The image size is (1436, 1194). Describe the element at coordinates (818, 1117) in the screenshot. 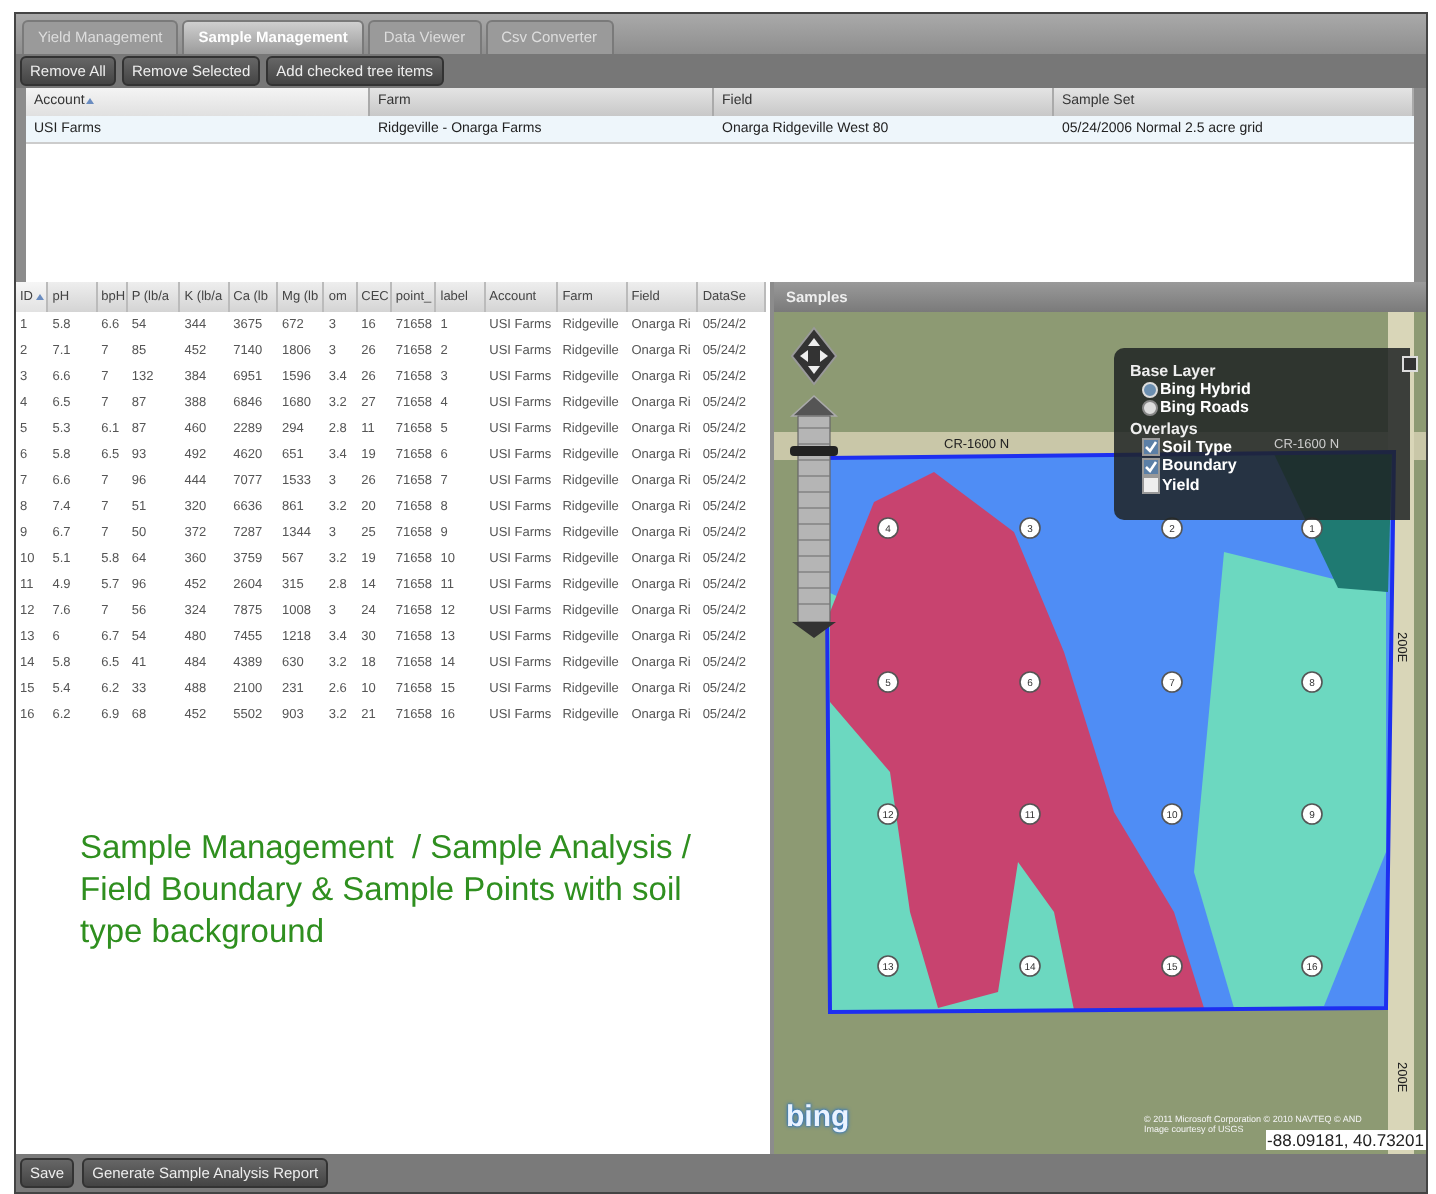

I see `bing-logo: bing` at that location.